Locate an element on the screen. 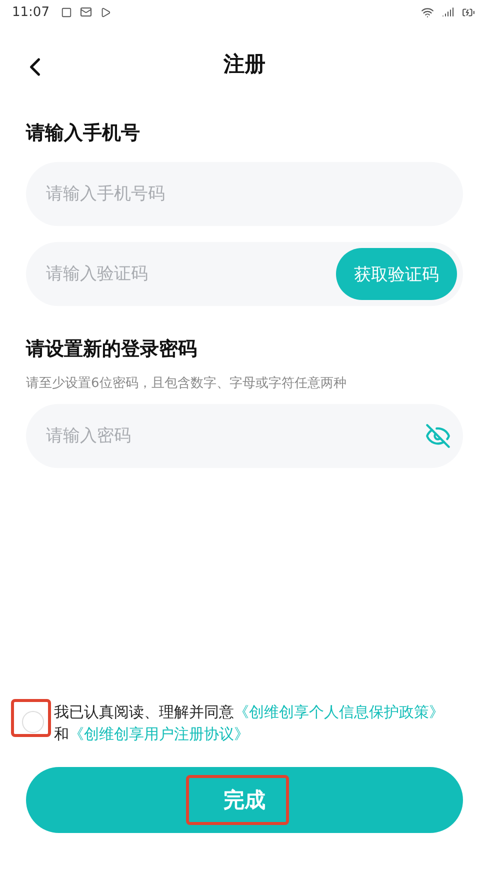  agreement-checkbox is located at coordinates (33, 722).